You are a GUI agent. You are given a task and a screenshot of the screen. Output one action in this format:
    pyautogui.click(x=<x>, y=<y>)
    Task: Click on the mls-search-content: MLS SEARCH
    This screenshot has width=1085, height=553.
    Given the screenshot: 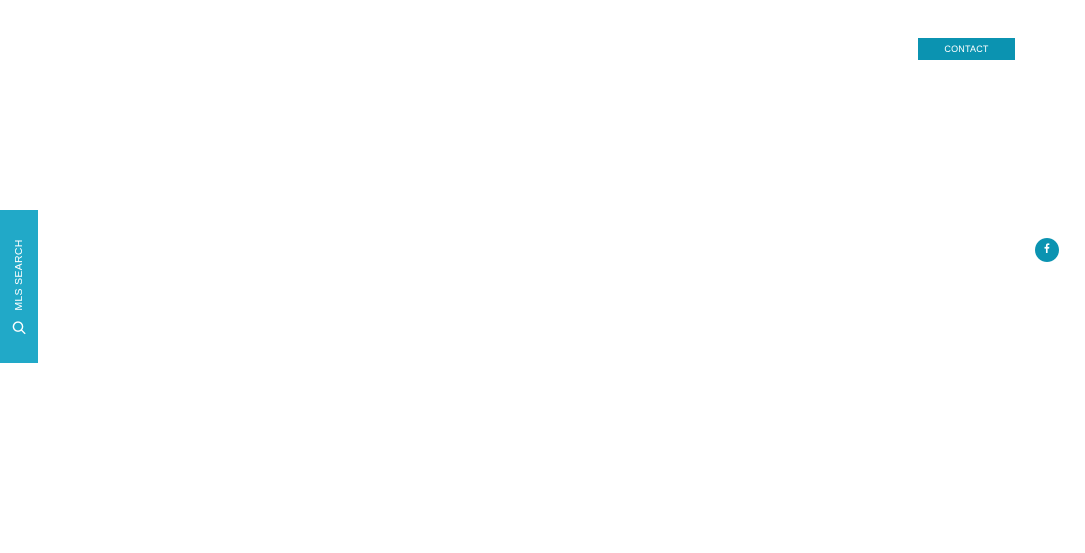 What is the action you would take?
    pyautogui.click(x=19, y=286)
    